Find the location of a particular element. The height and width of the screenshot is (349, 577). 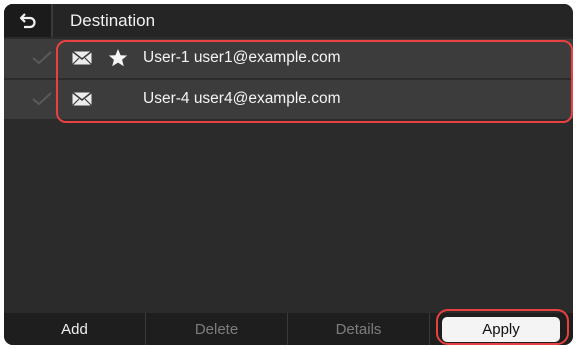

destination-label: User-4 user4@example.com is located at coordinates (242, 98).